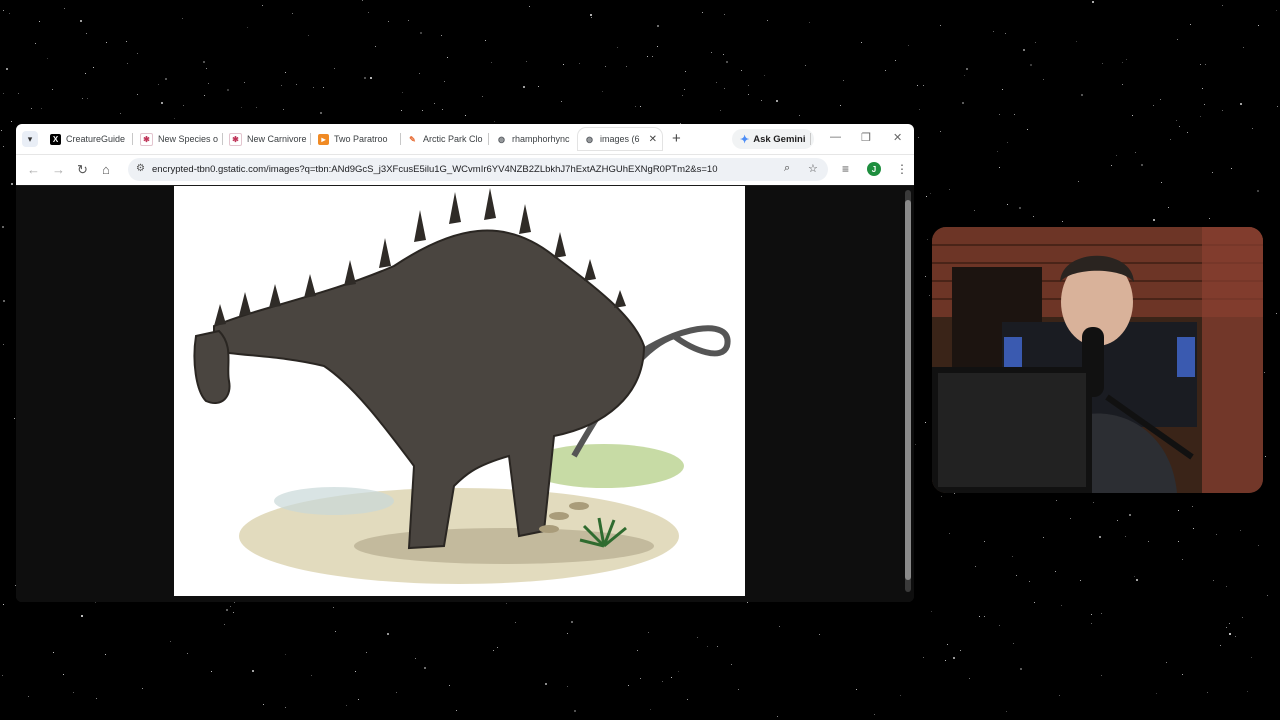 Image resolution: width=1280 pixels, height=720 pixels. I want to click on tab-title: CreatureGuide, so click(96, 139).